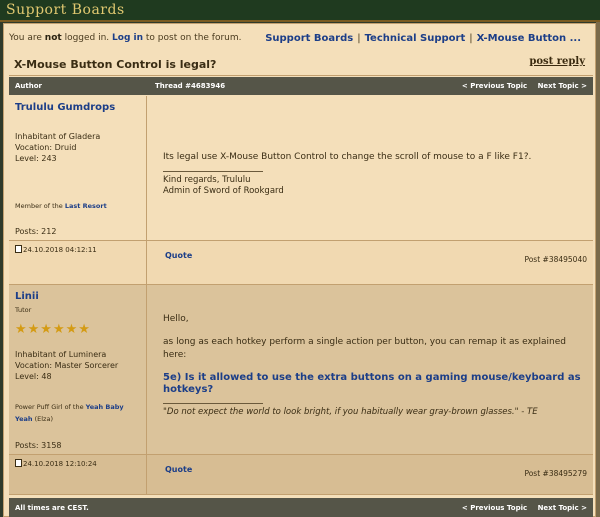  Describe the element at coordinates (61, 354) in the screenshot. I see `author-home: Inhabitant of Luminera` at that location.